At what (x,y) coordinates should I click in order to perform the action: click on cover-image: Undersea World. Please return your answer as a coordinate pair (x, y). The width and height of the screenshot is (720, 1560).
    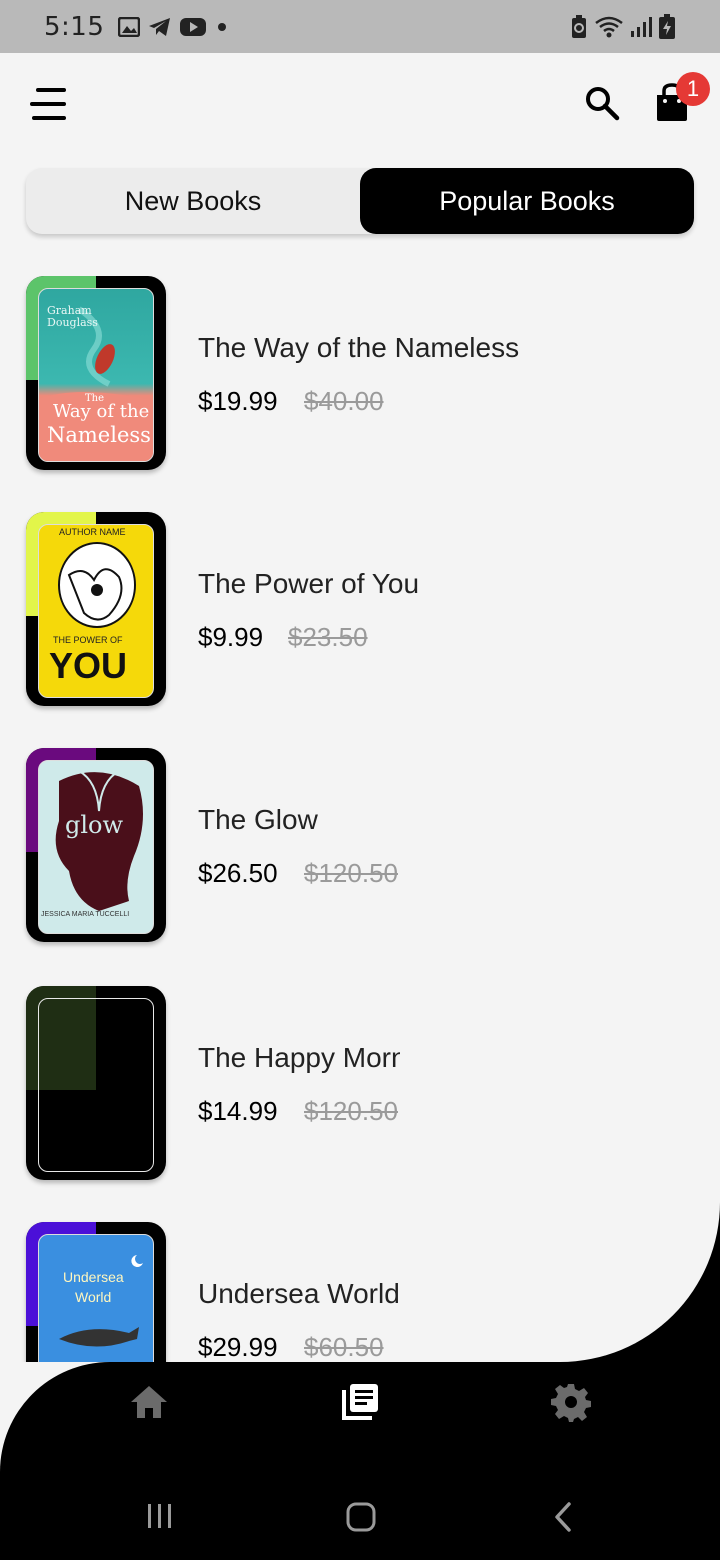
    Looking at the image, I should click on (96, 1298).